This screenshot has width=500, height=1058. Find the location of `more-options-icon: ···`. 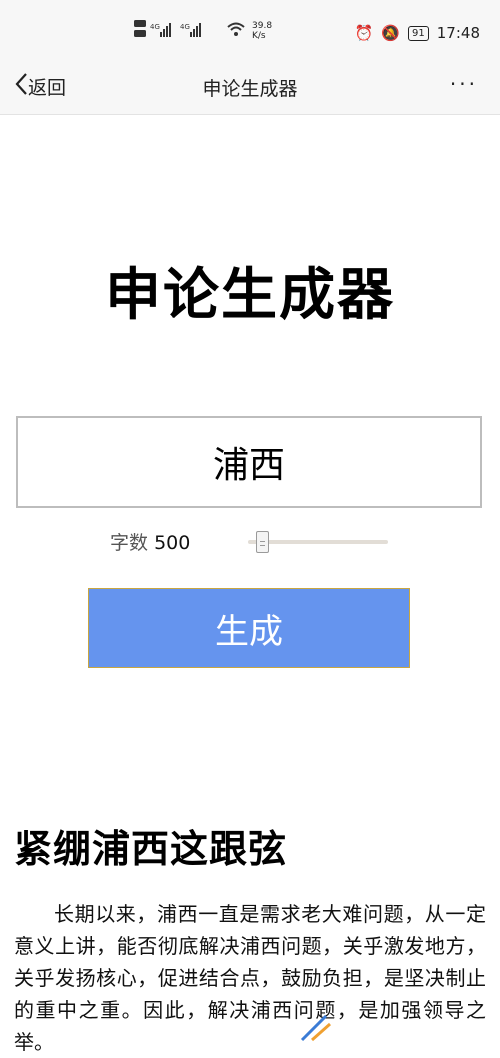

more-options-icon: ··· is located at coordinates (464, 84).